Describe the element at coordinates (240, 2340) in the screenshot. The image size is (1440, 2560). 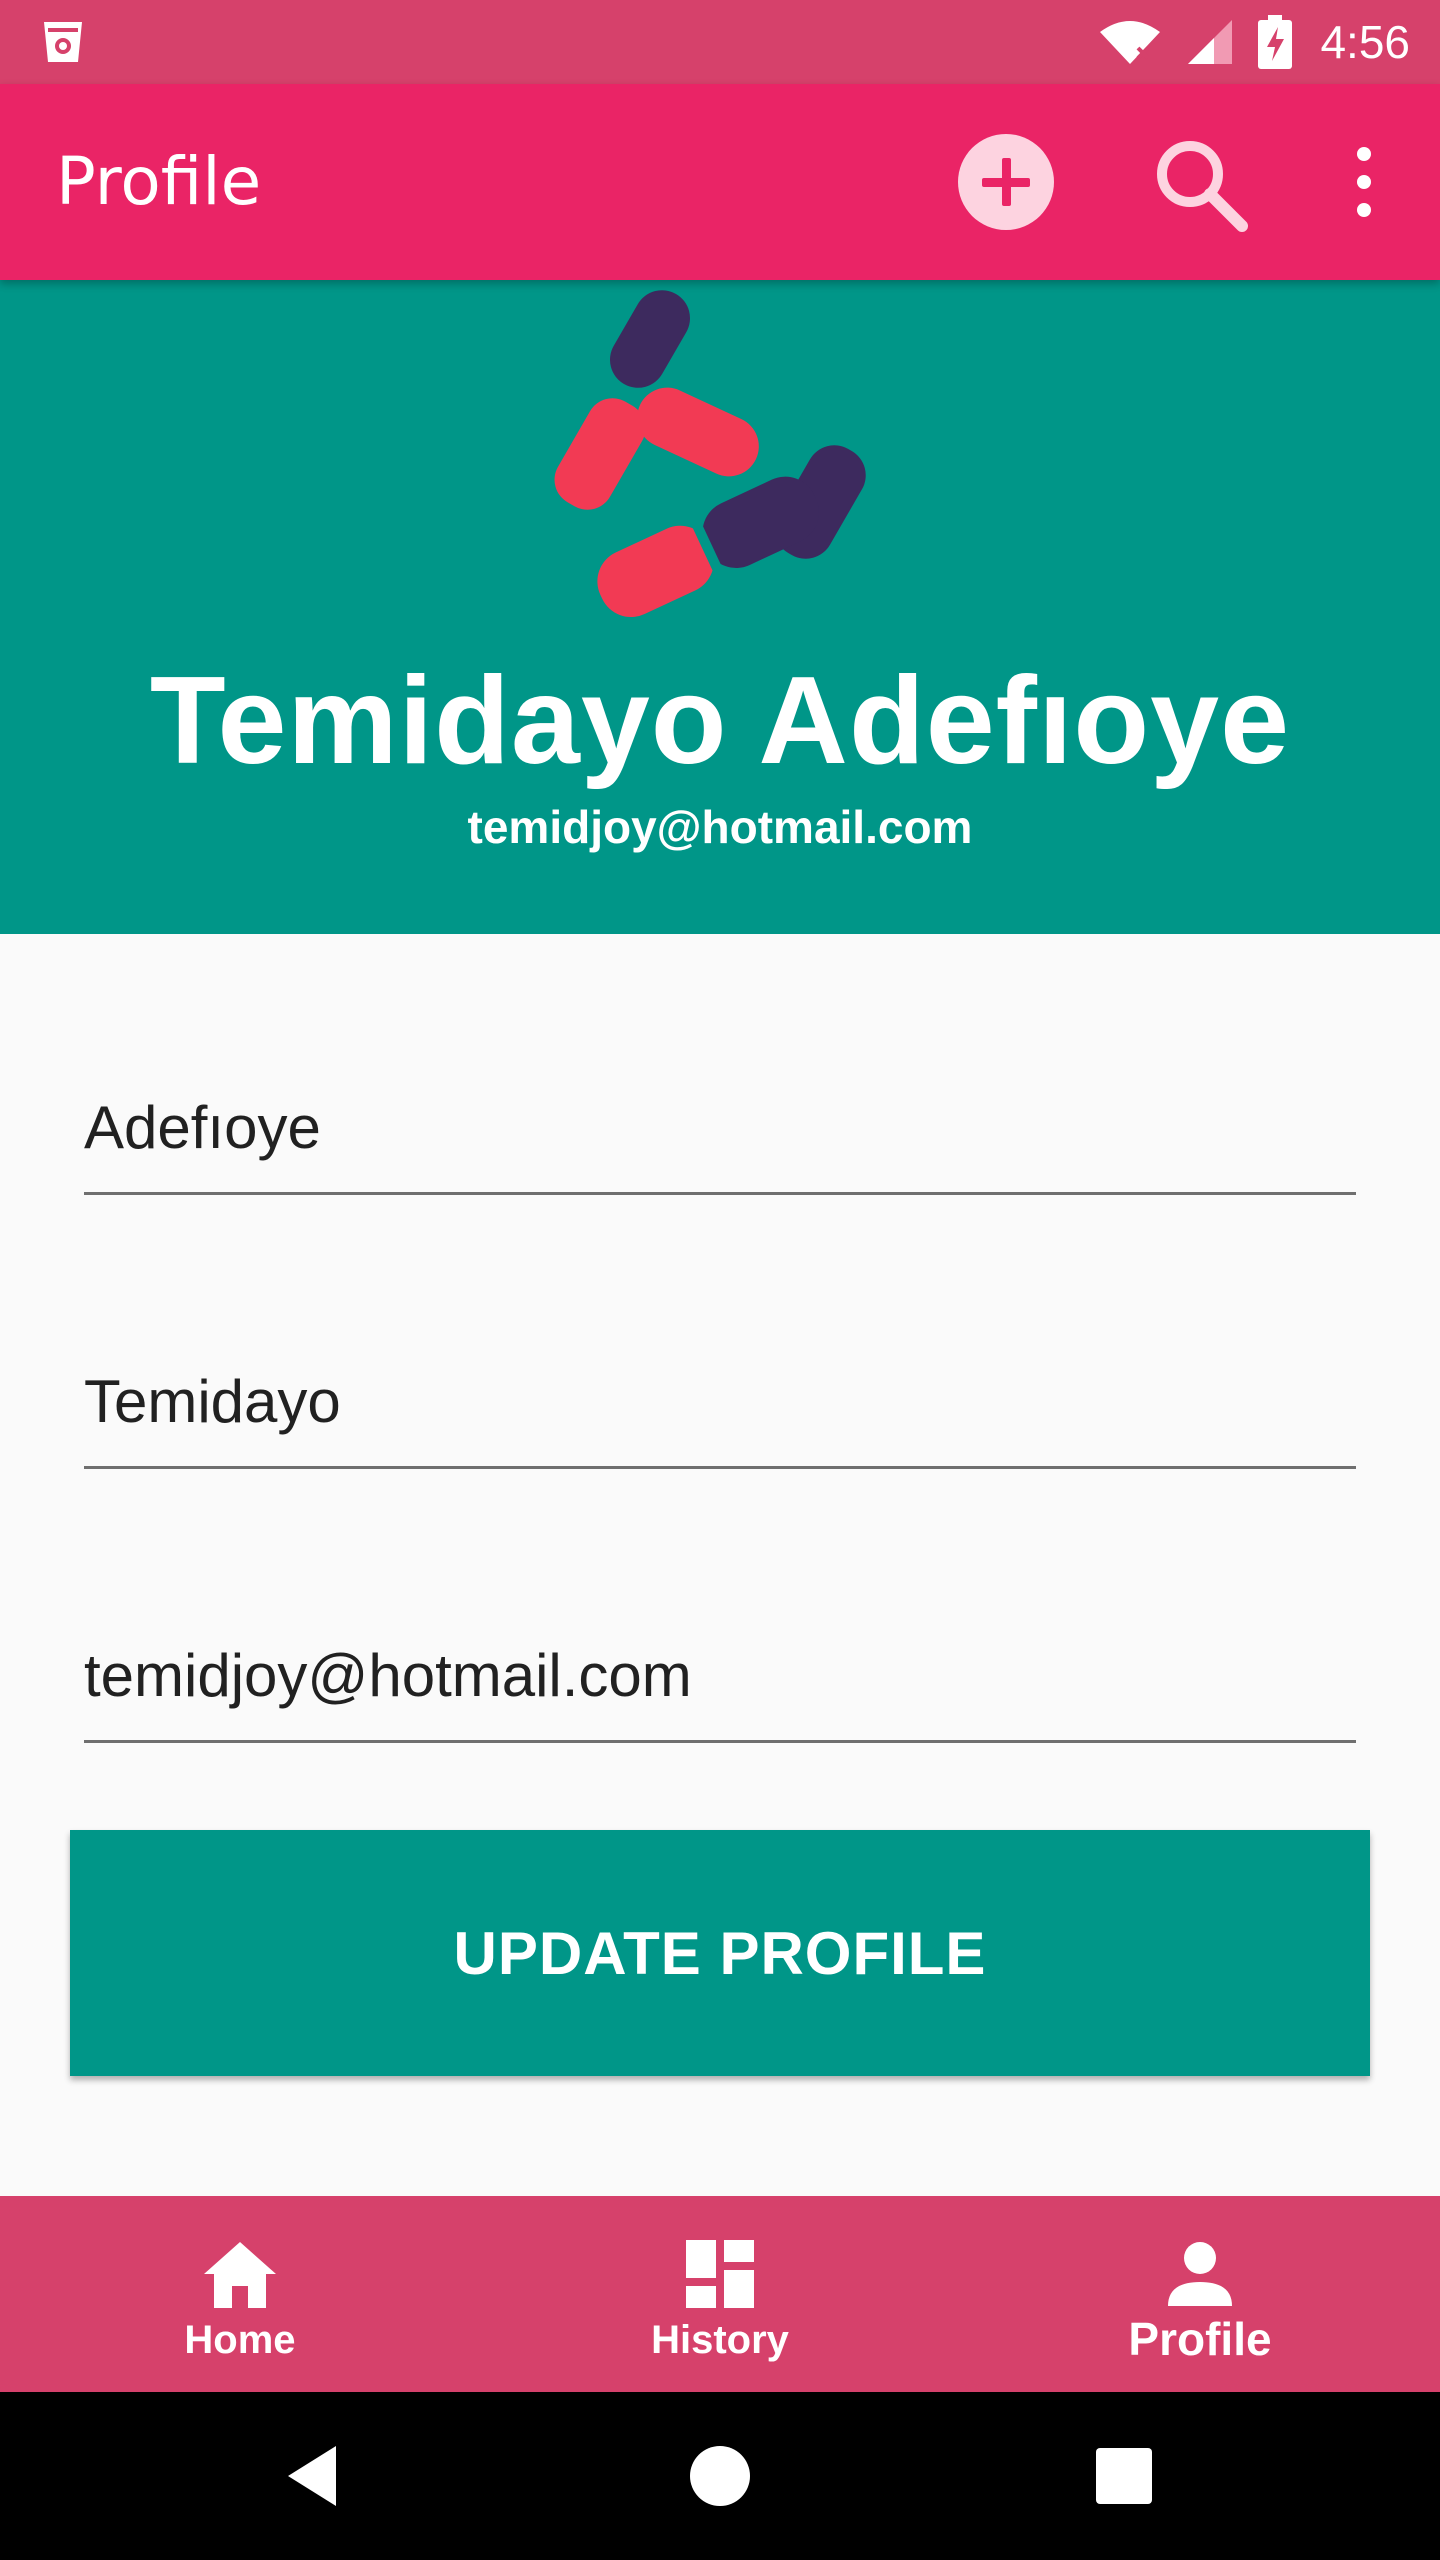
I see `nav-label-home: Home` at that location.